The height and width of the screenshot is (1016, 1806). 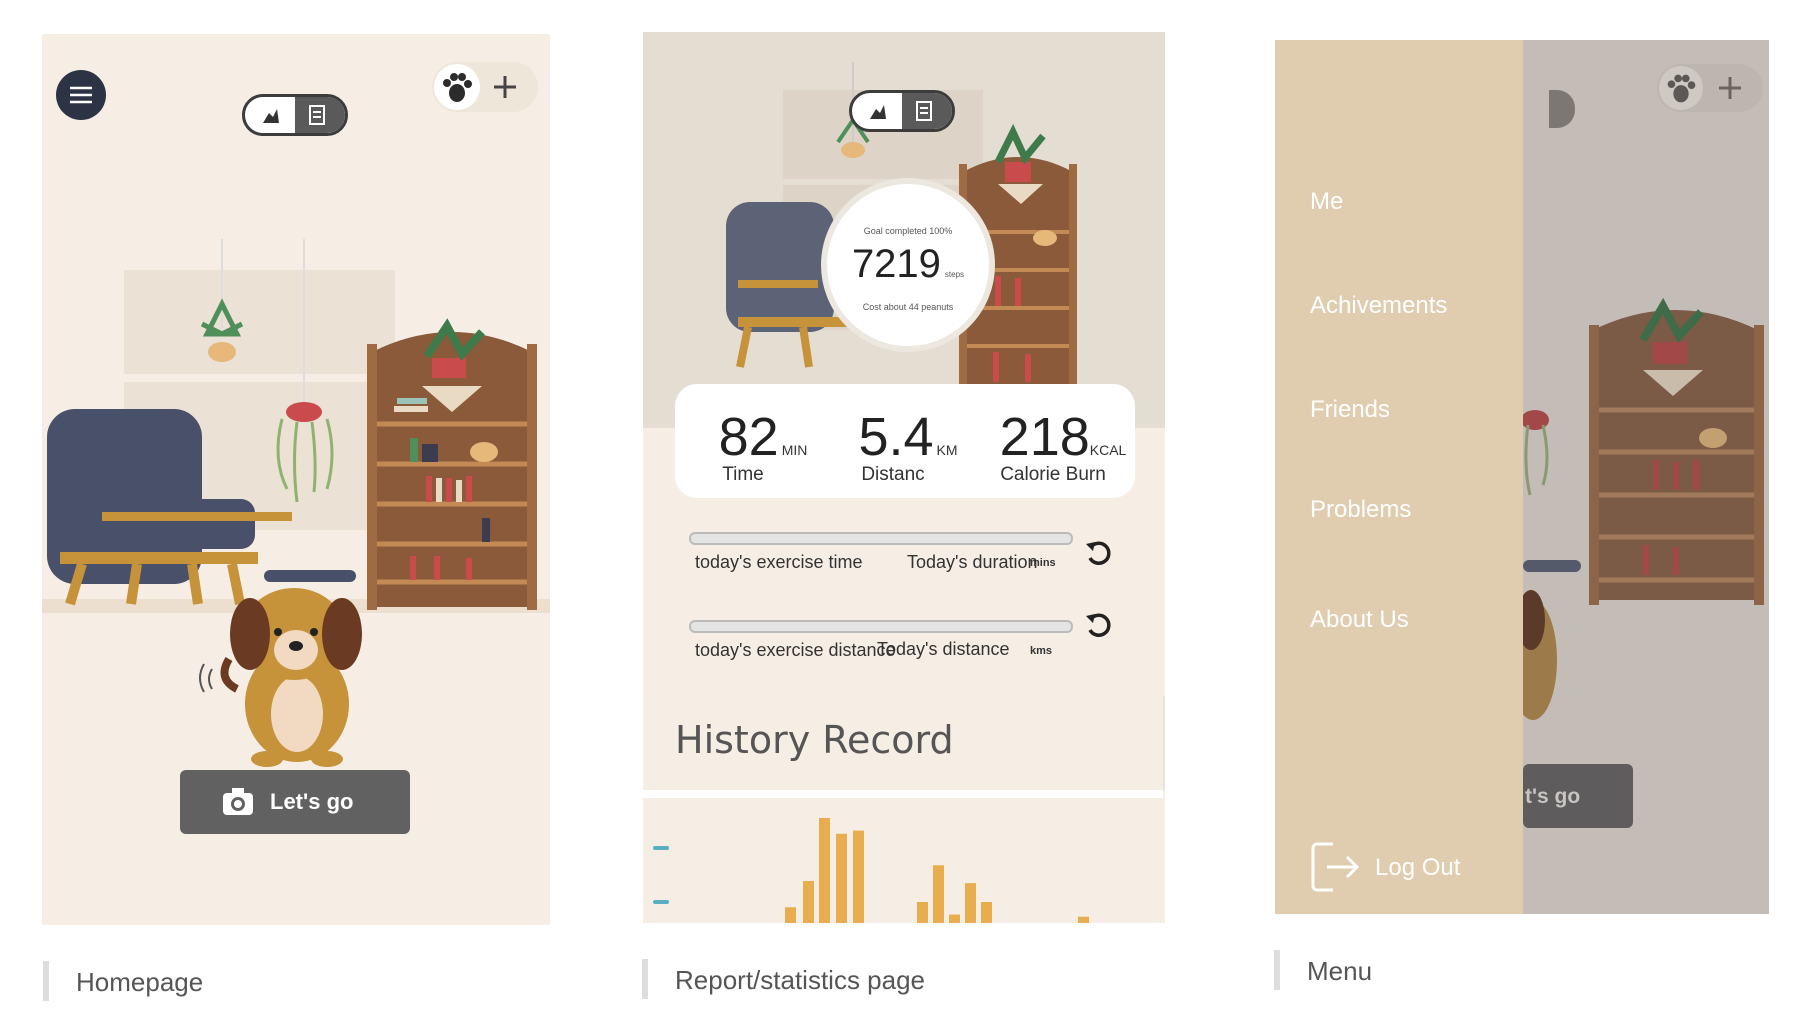 I want to click on stat-distance: 5.4 KM Distanc, so click(x=908, y=446).